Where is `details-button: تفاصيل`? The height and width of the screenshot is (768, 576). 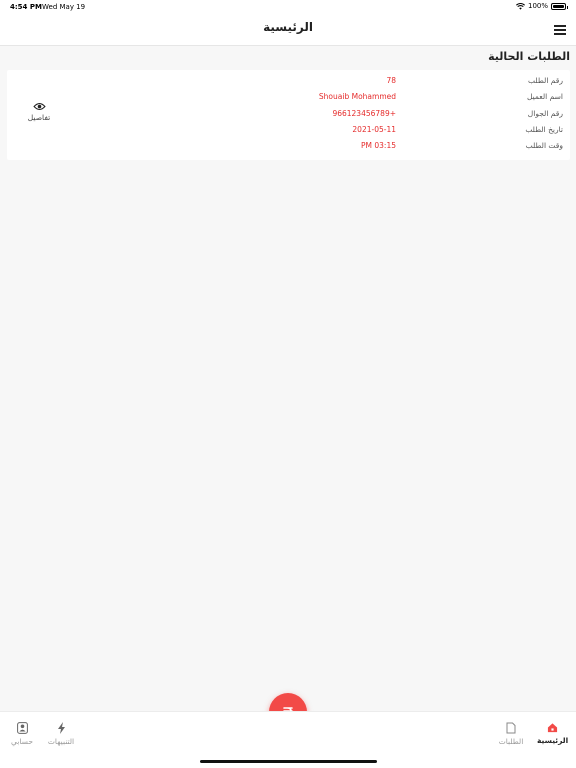
details-button: تفاصيل is located at coordinates (39, 112).